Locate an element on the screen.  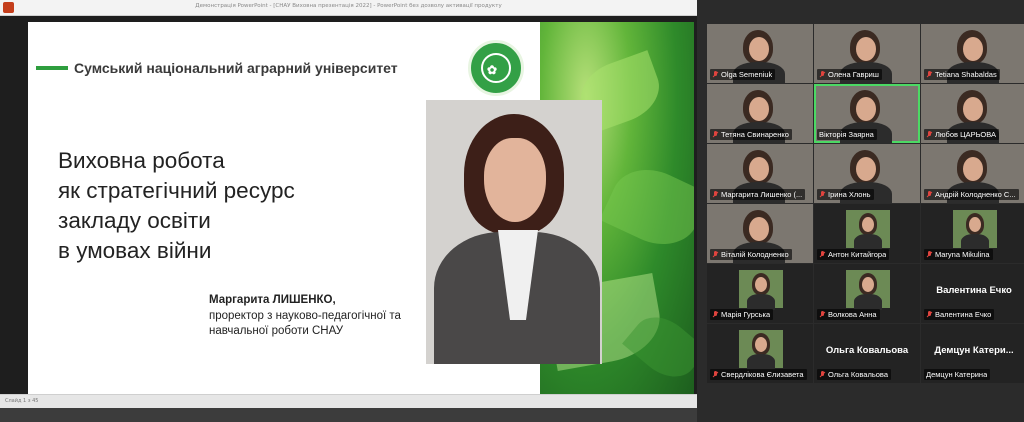
participant-tile: Ольга Ковальова Ольга Ковальова is located at coordinates (867, 353).